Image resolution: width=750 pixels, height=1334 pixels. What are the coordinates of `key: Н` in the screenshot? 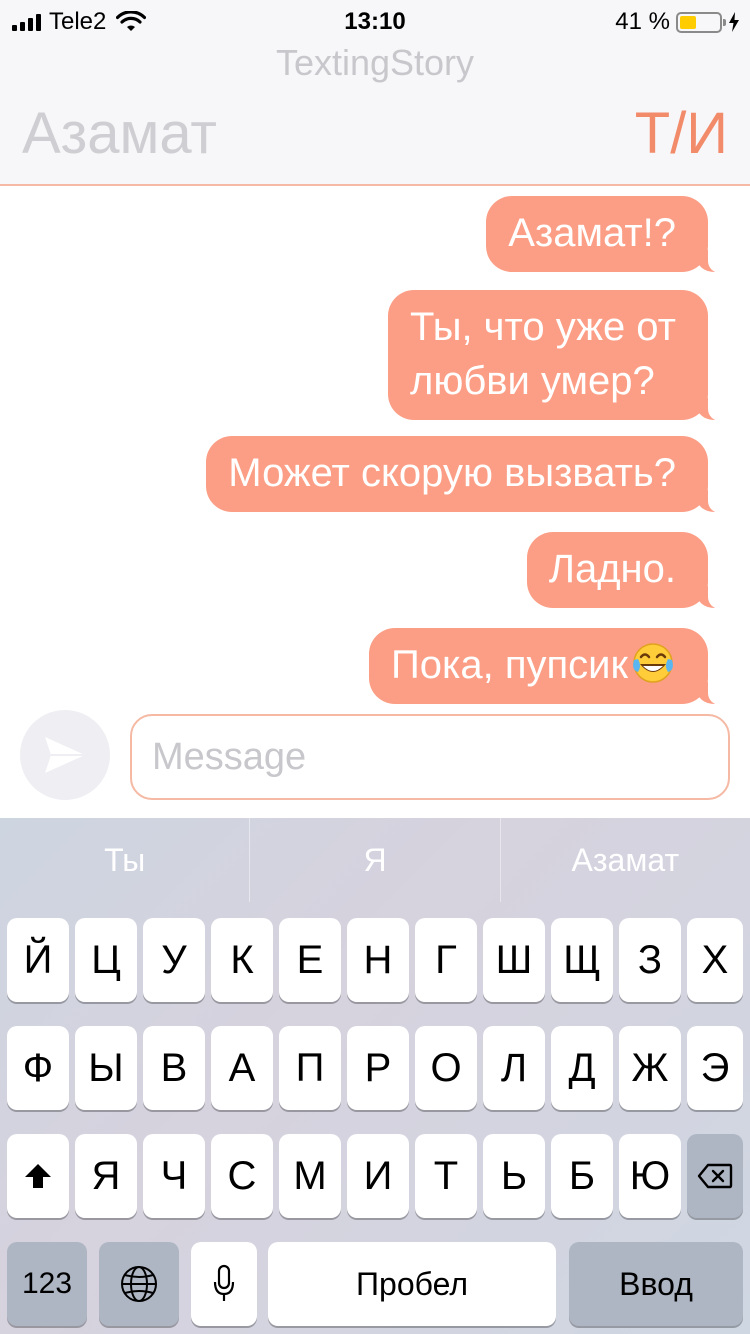 It's located at (378, 960).